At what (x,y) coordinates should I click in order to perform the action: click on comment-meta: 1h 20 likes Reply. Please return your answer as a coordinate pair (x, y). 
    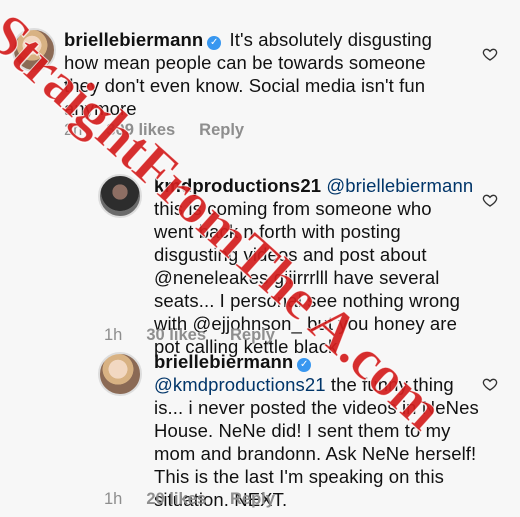
    Looking at the image, I should click on (189, 499).